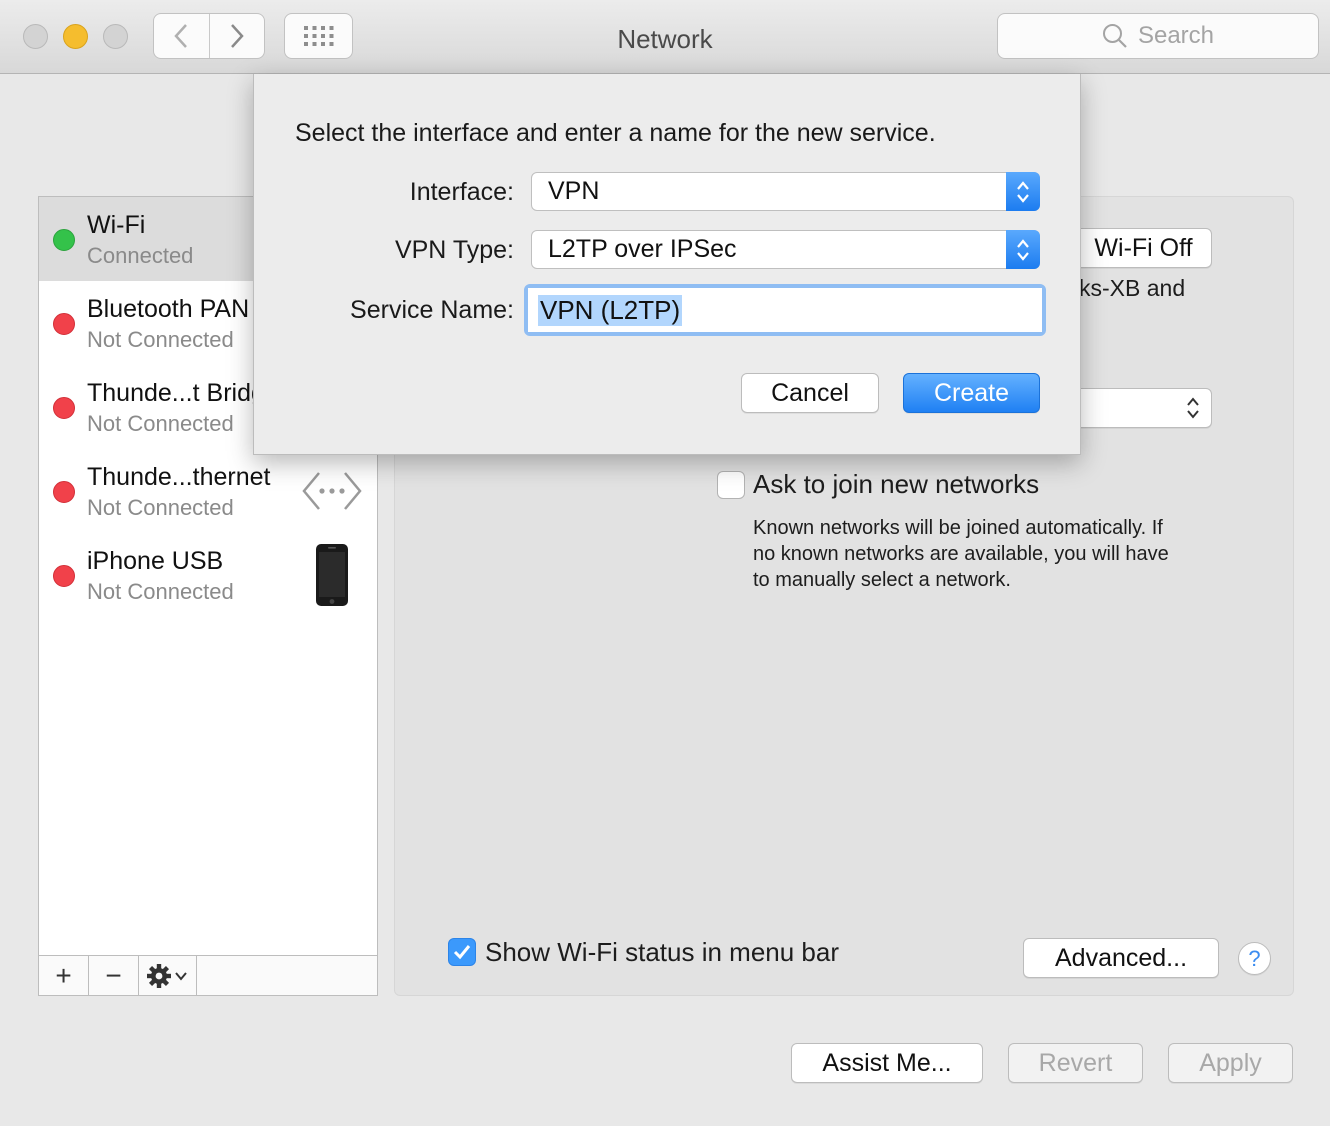 This screenshot has width=1330, height=1126. I want to click on title-bar: Network Search, so click(665, 37).